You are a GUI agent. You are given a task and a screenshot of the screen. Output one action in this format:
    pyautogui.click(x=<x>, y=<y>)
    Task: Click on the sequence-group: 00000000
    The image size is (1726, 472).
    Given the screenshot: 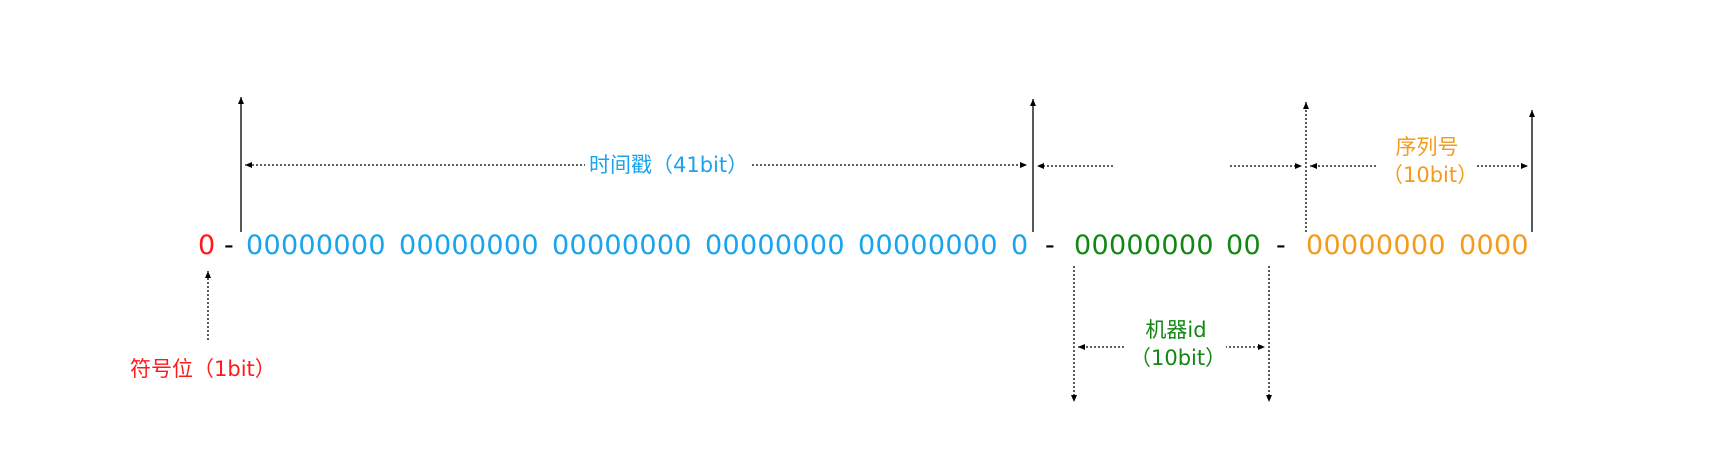 What is the action you would take?
    pyautogui.click(x=1376, y=245)
    